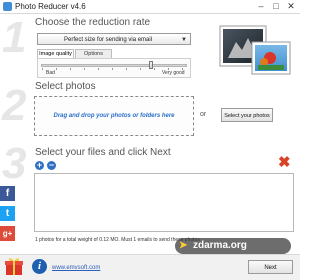 This screenshot has width=320, height=280. Describe the element at coordinates (93, 22) in the screenshot. I see `reduction-title: Choose the reduction rate` at that location.